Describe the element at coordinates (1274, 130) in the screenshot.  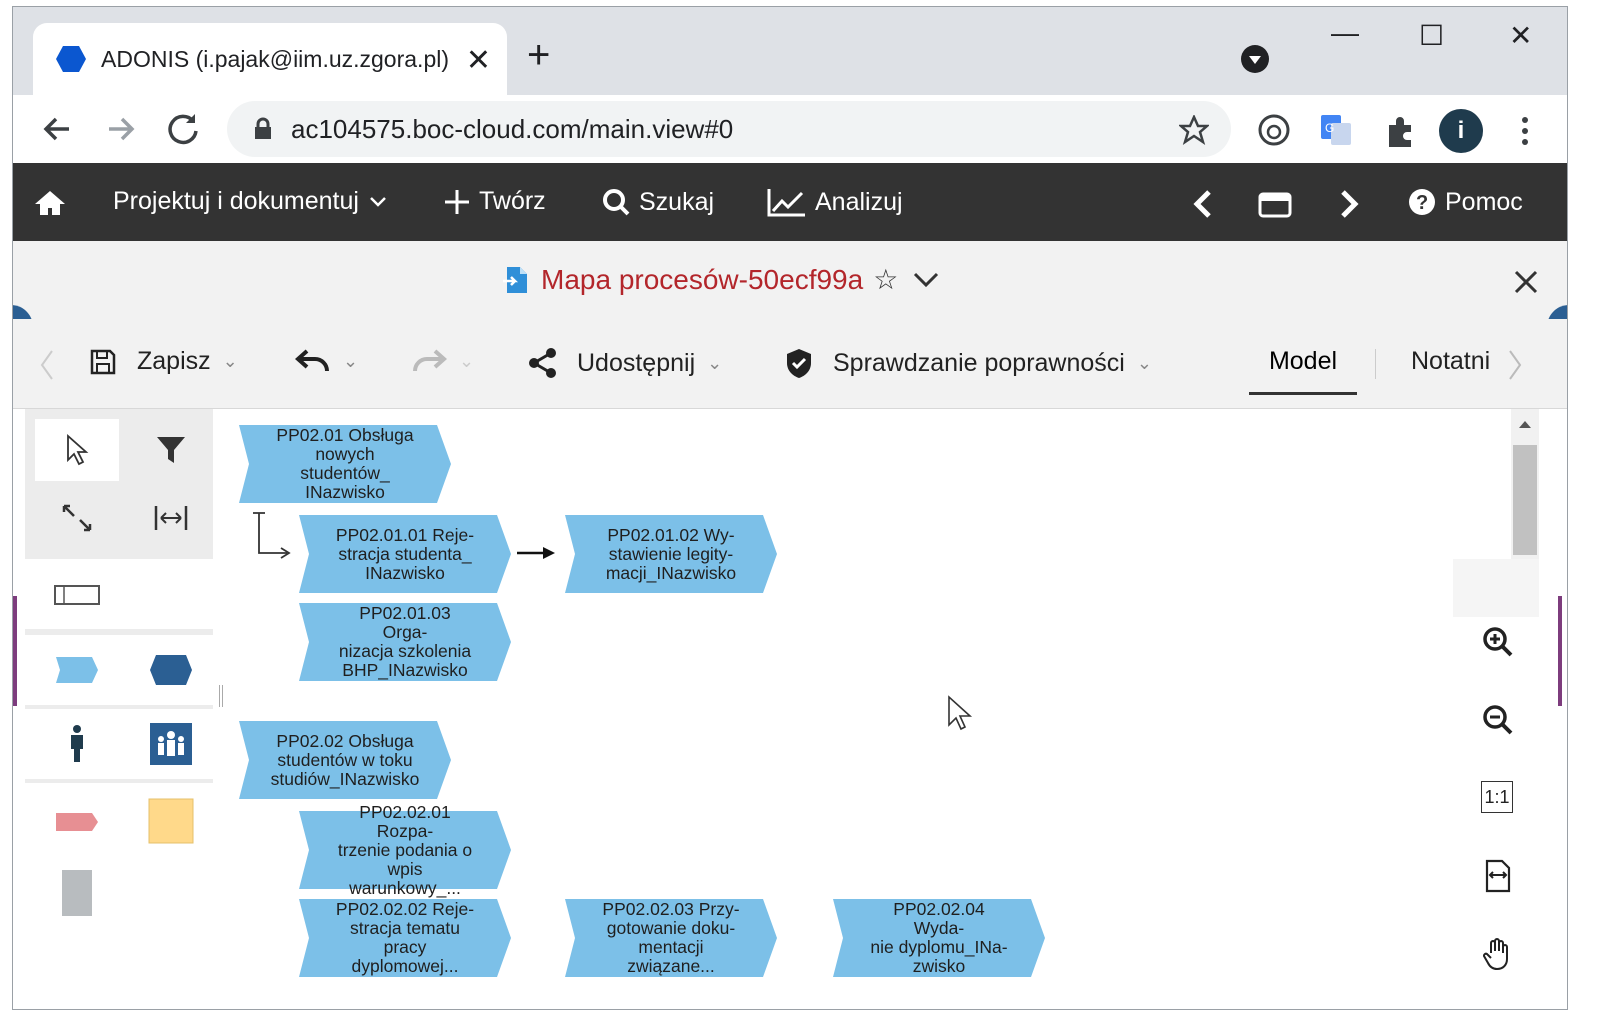
I see `extension-headset-icon` at that location.